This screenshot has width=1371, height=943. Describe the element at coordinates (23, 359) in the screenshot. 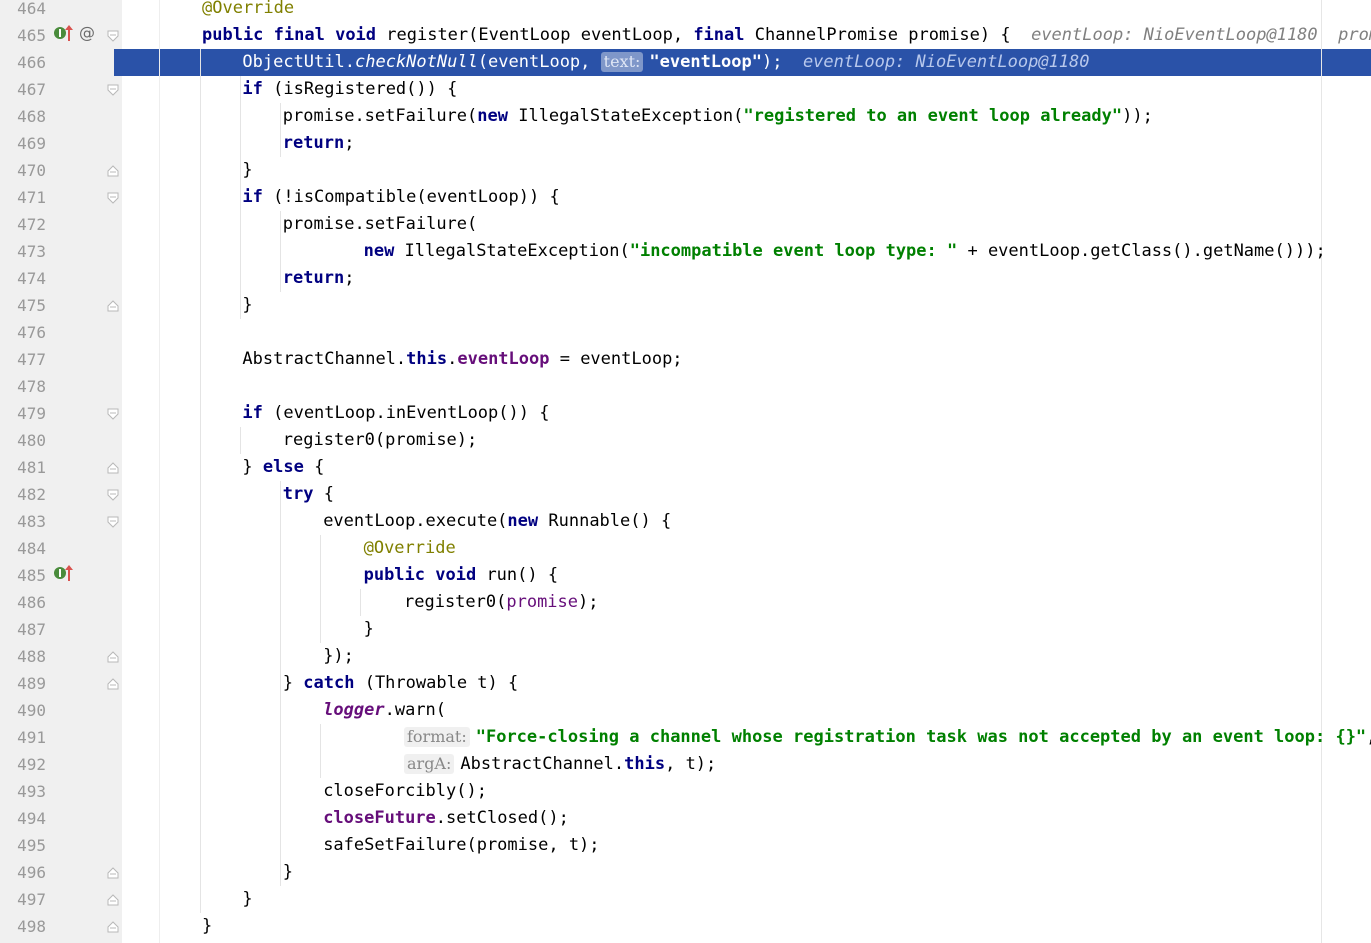

I see `line-number: 477` at that location.